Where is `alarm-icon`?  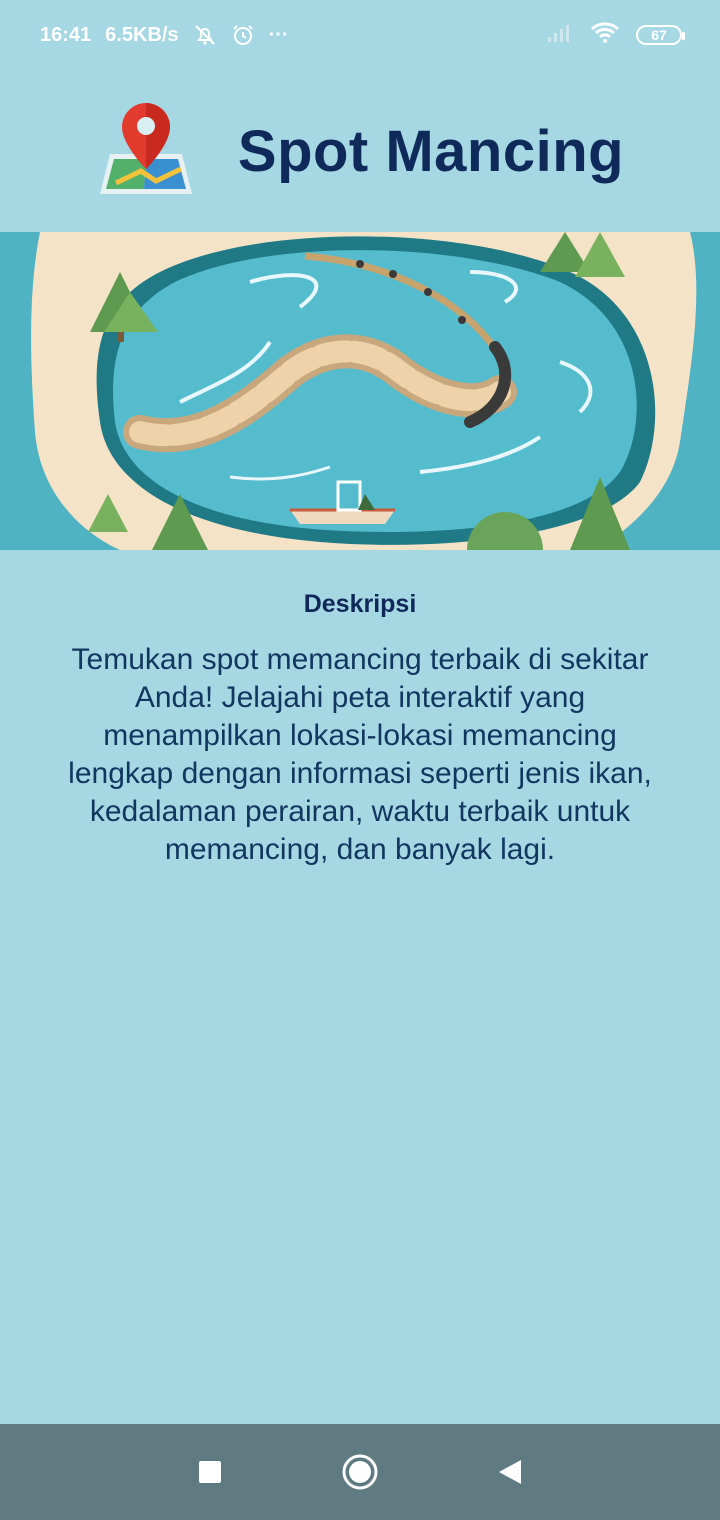 alarm-icon is located at coordinates (243, 35).